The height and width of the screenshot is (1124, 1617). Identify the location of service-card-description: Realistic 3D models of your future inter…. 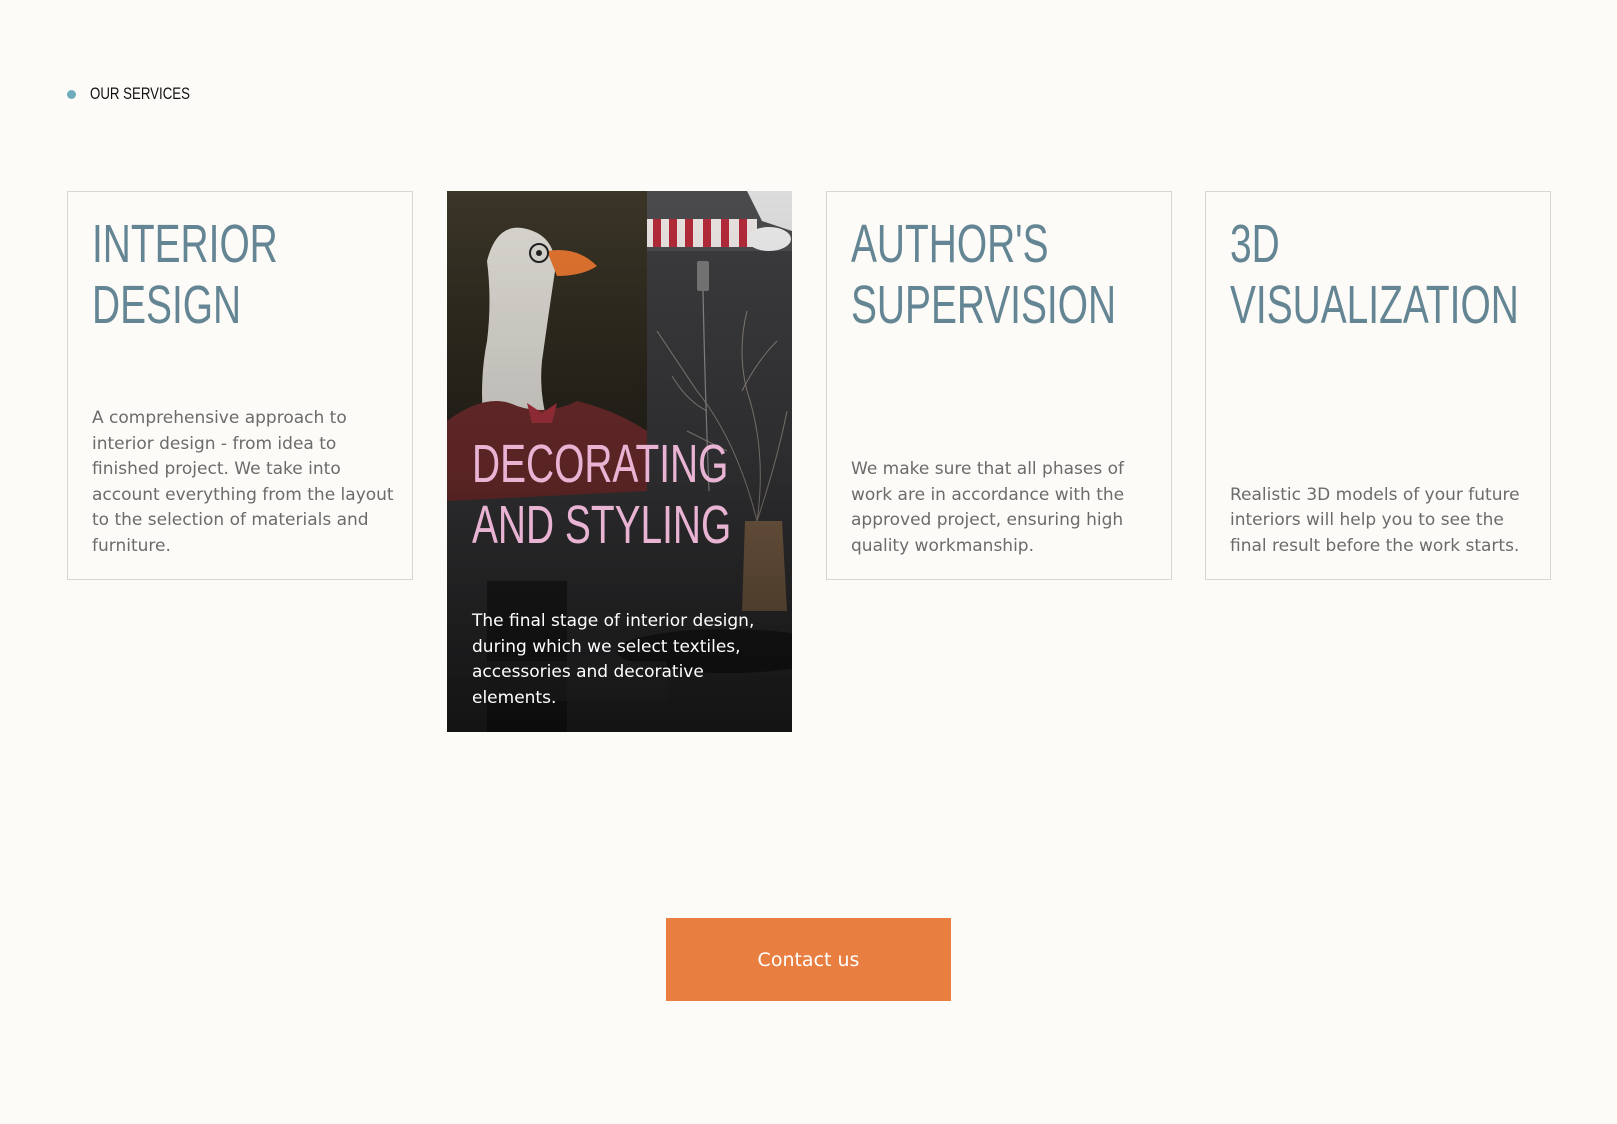
(1375, 520).